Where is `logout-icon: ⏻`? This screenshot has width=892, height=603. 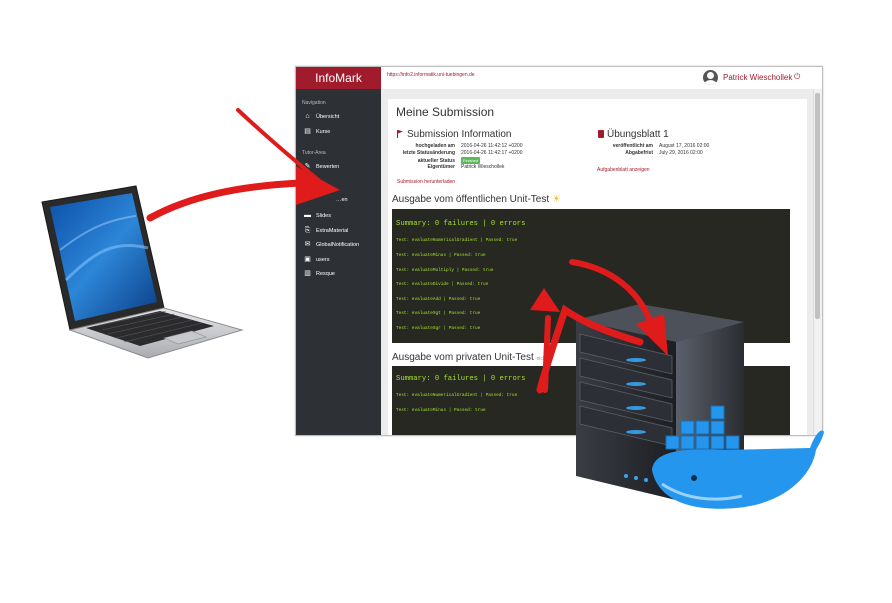
logout-icon: ⏻ is located at coordinates (797, 77).